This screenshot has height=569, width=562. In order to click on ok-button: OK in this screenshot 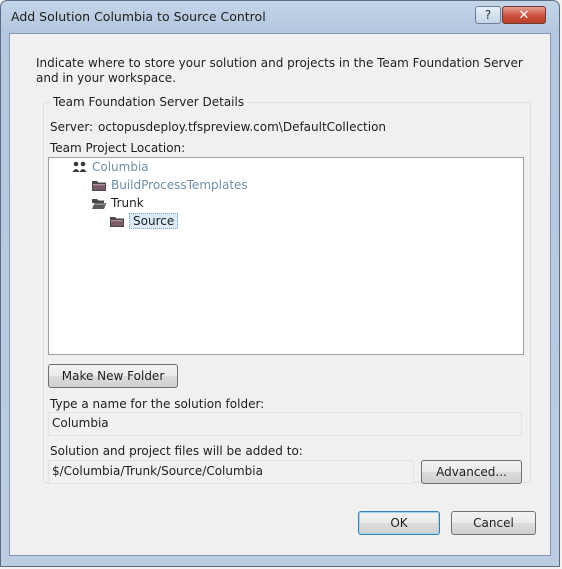, I will do `click(399, 523)`.